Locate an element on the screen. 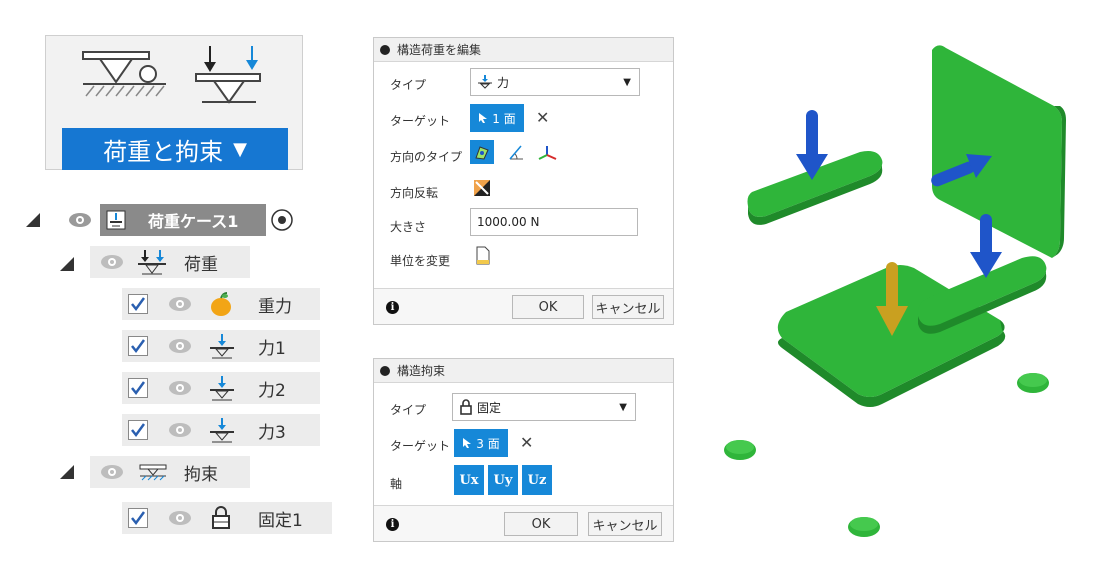 Image resolution: width=1093 pixels, height=574 pixels. tree-item-gravity: 重力 is located at coordinates (221, 304).